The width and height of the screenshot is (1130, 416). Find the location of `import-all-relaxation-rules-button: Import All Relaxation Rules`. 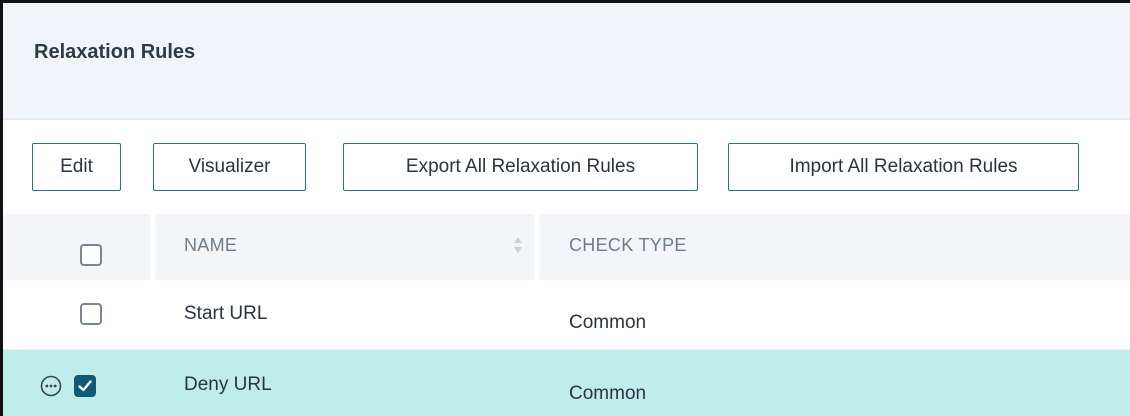

import-all-relaxation-rules-button: Import All Relaxation Rules is located at coordinates (903, 167).